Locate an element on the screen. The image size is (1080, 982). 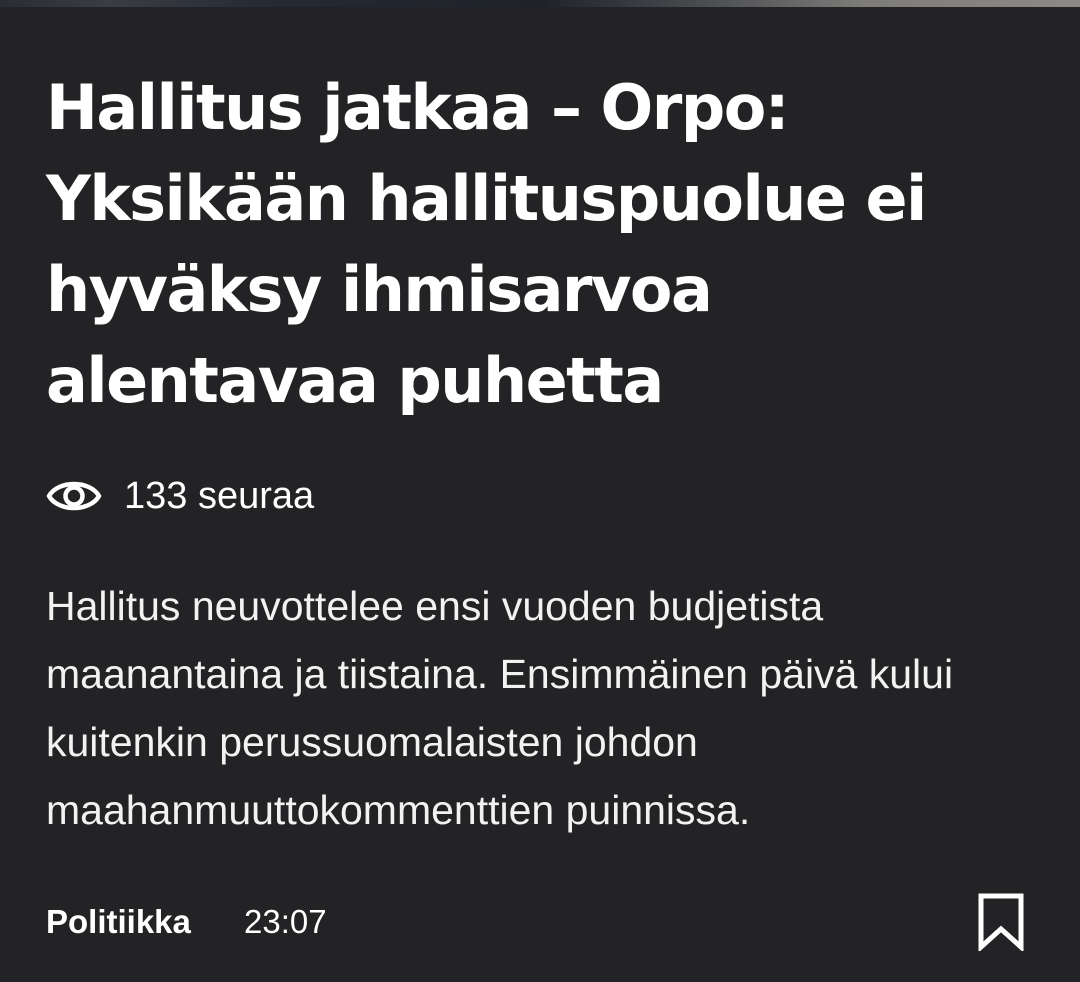
category-label: Politiikka is located at coordinates (118, 922).